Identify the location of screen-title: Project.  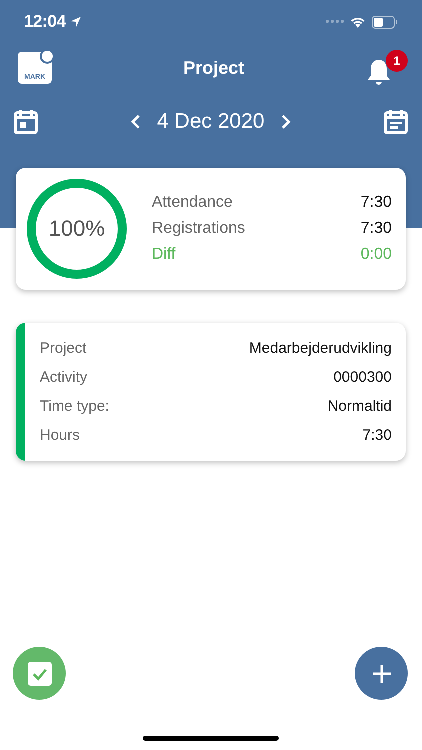
(214, 68).